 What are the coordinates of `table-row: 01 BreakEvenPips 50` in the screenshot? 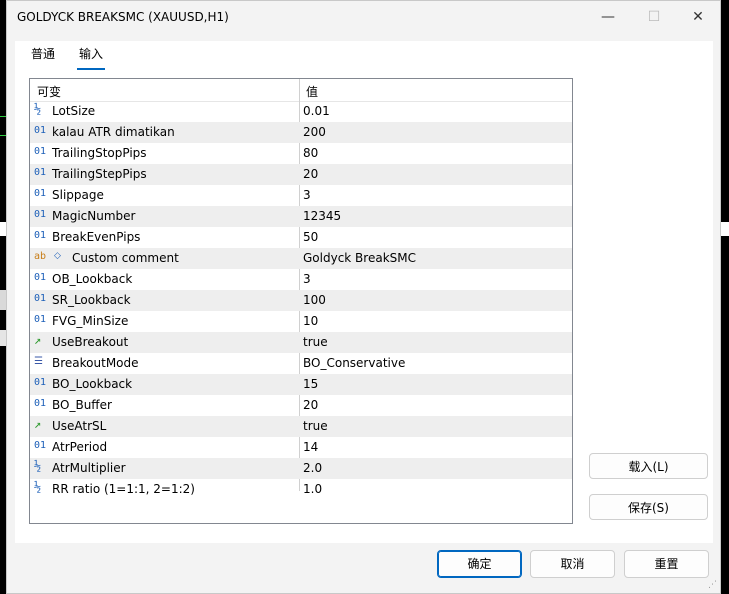 It's located at (301, 237).